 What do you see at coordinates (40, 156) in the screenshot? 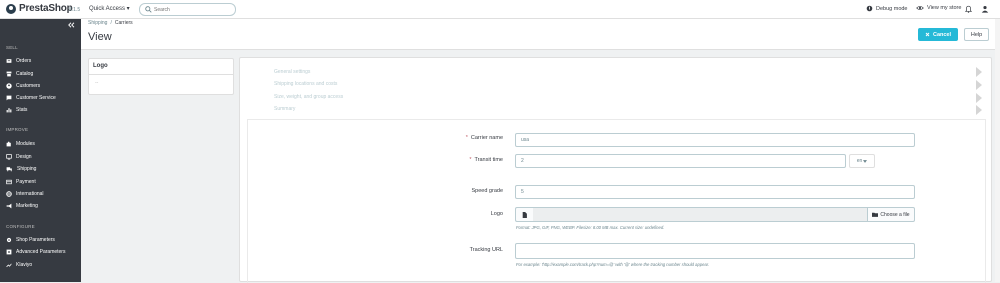
I see `sidebar-item-design: Design` at bounding box center [40, 156].